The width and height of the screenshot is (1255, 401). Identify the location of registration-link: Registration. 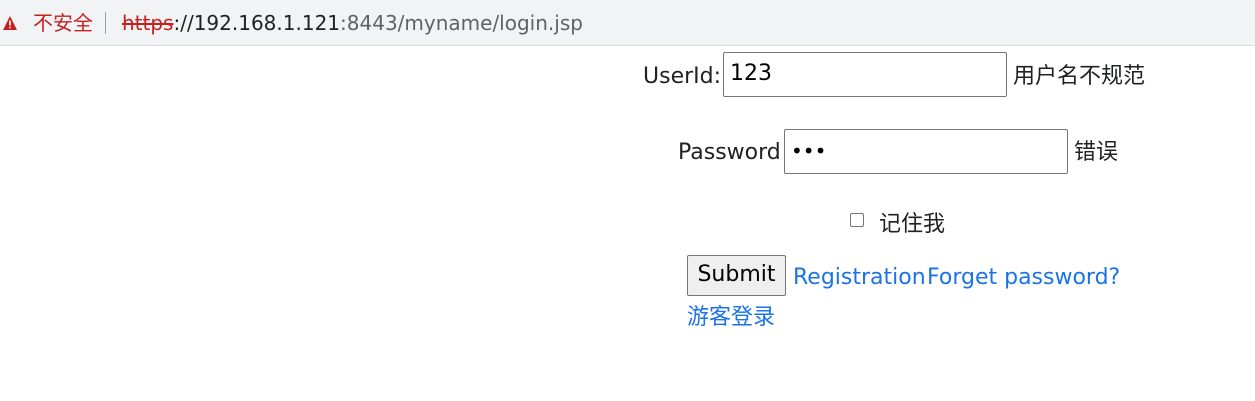
(859, 278).